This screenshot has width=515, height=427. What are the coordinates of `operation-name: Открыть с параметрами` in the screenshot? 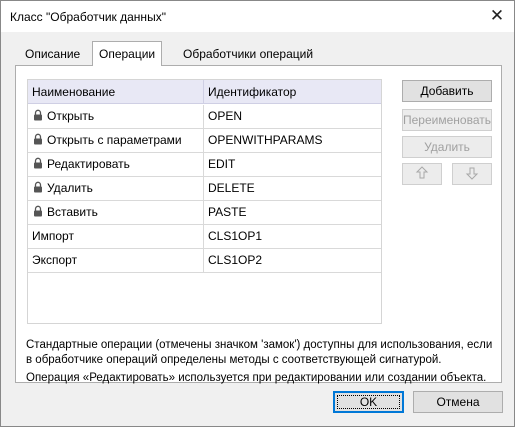 It's located at (114, 140).